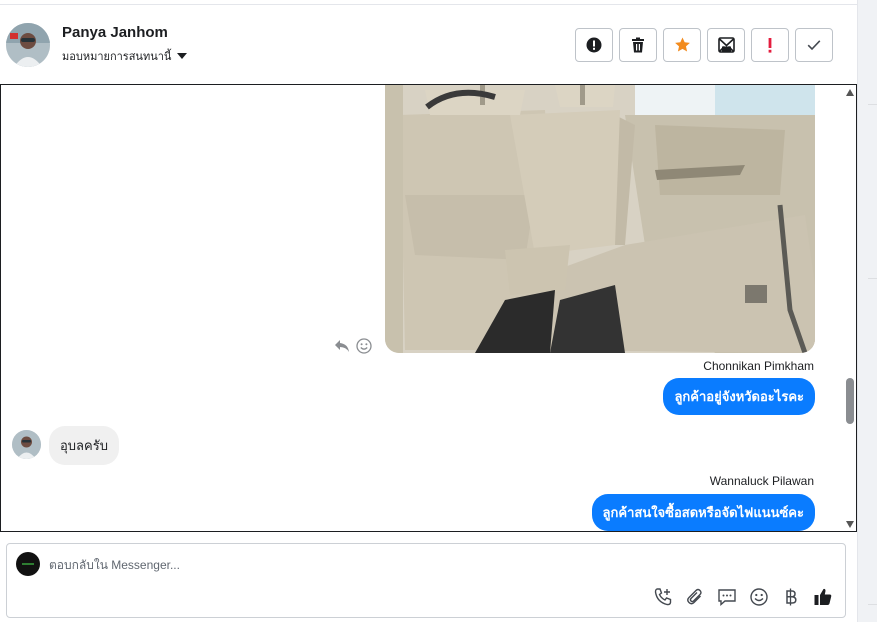 The image size is (877, 622). Describe the element at coordinates (428, 44) in the screenshot. I see `conversation-header: Panya Janhom มอบหมายการสนทนานี้` at that location.